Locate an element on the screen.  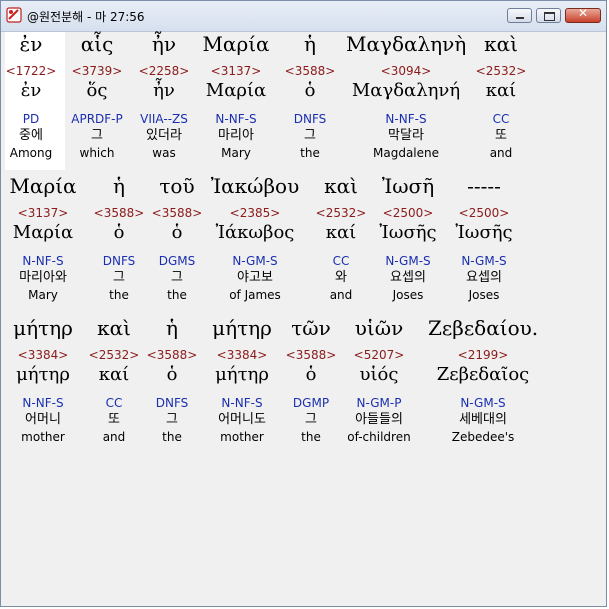
parsing-code: APRDF-P is located at coordinates (97, 119).